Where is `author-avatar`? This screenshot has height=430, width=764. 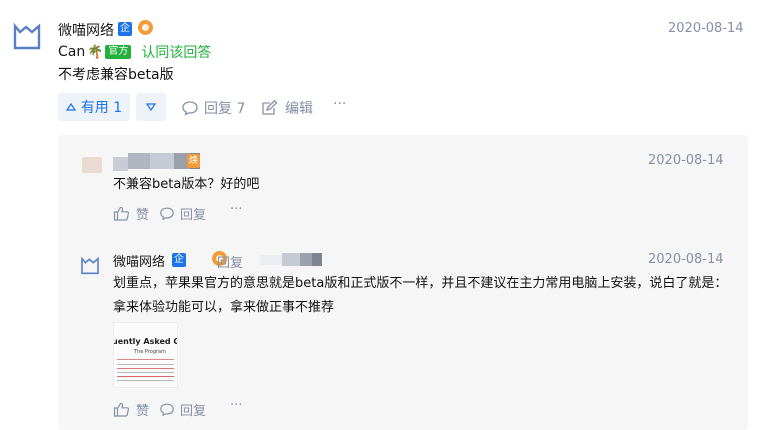
author-avatar is located at coordinates (27, 37).